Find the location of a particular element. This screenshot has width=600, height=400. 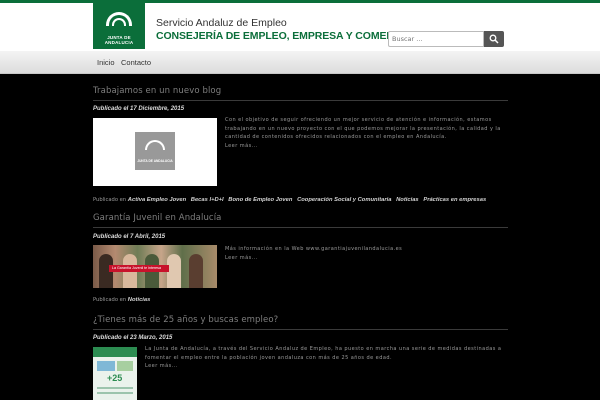

department-name: CONSEJERÍA DE EMPLEO, EMPRESA Y COMERCIO is located at coordinates (284, 36).